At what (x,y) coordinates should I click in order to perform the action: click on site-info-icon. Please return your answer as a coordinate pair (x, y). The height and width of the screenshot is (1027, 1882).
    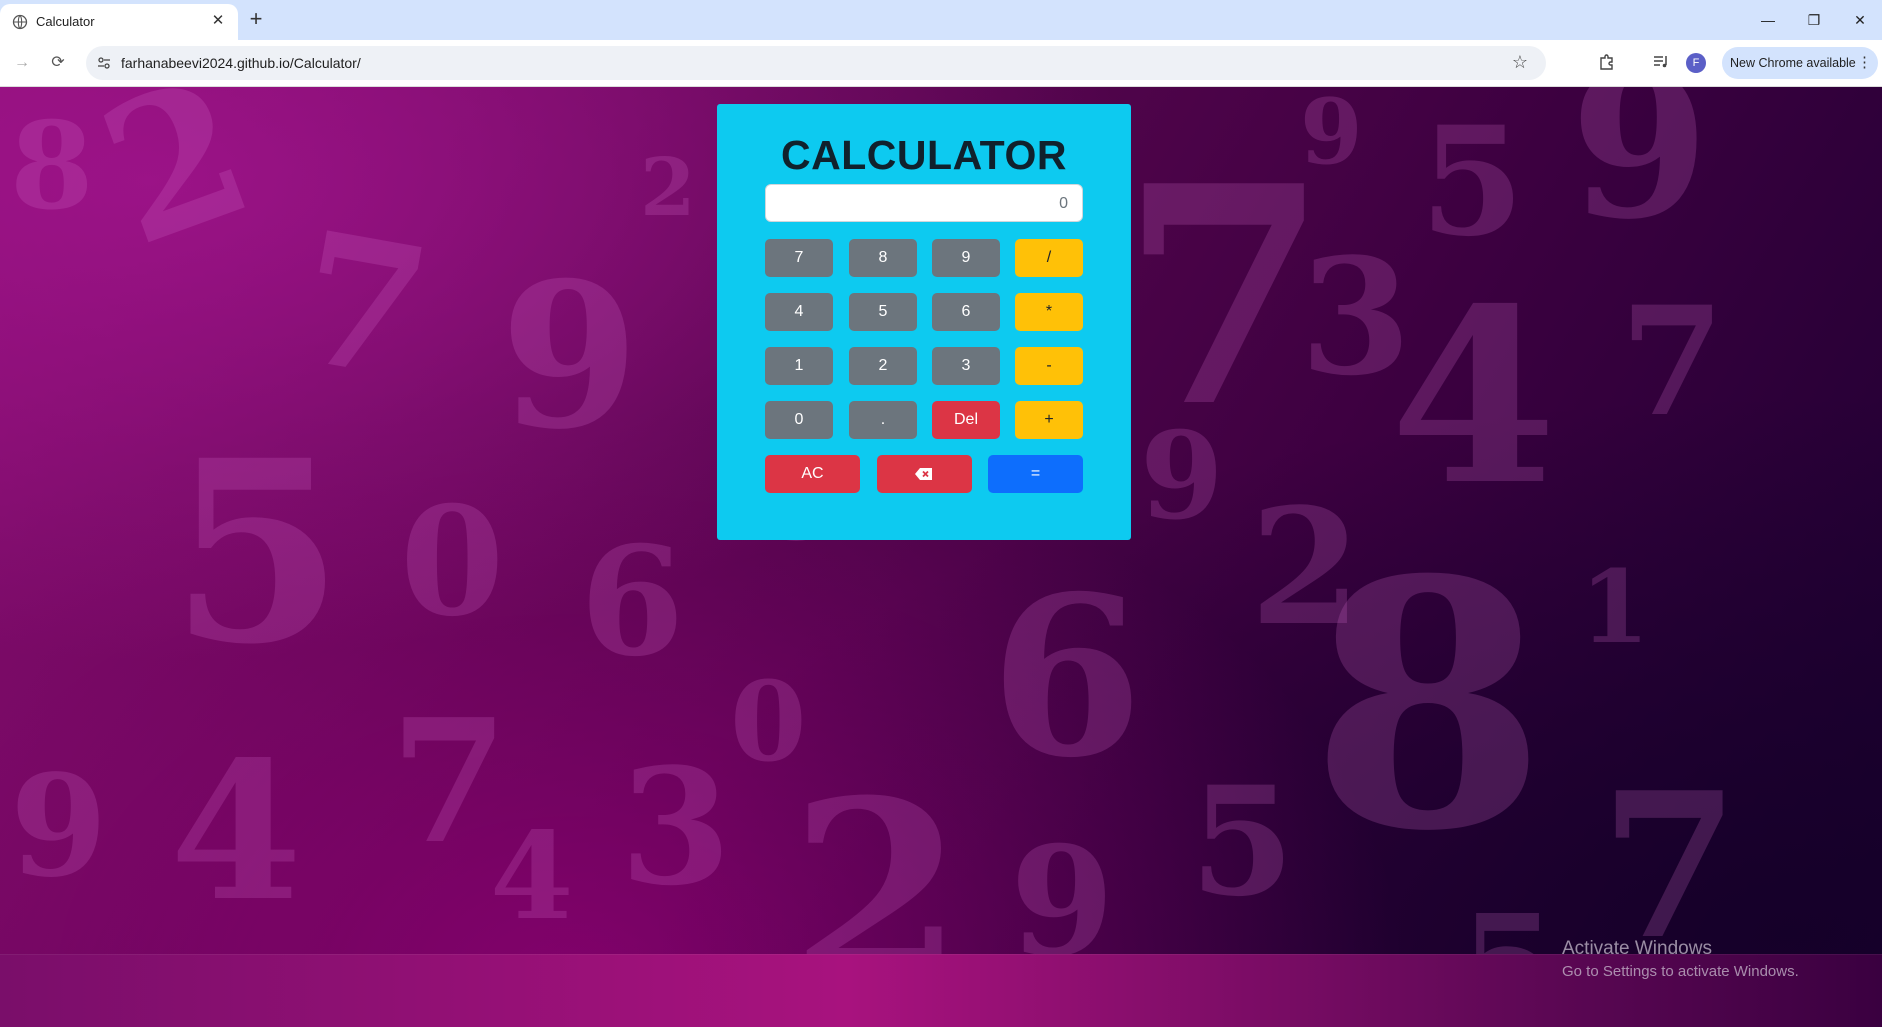
    Looking at the image, I should click on (104, 63).